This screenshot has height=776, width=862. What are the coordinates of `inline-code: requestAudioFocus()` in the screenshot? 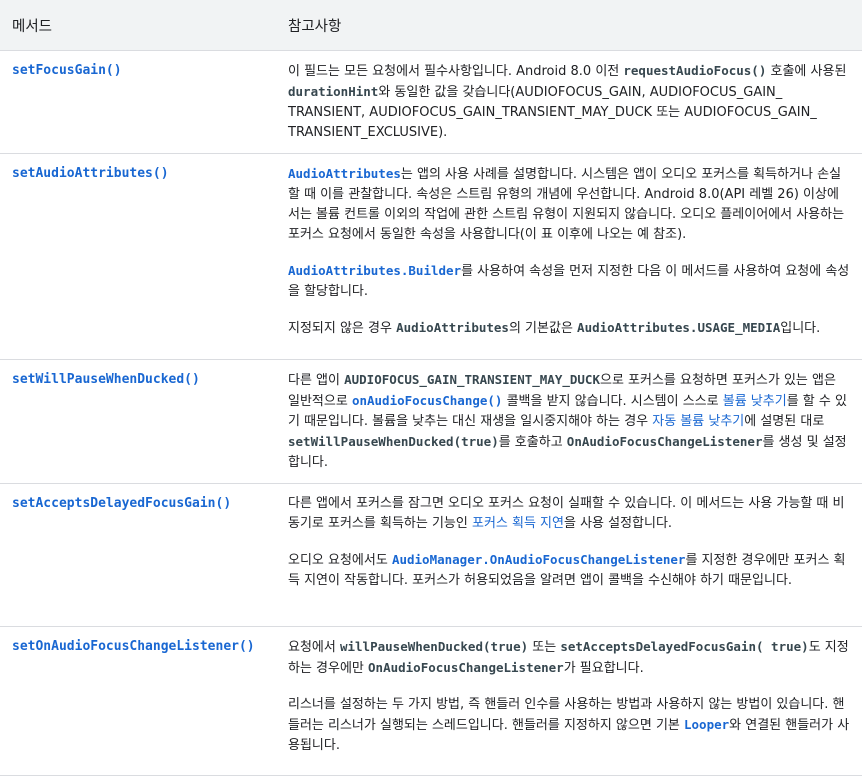 It's located at (695, 70).